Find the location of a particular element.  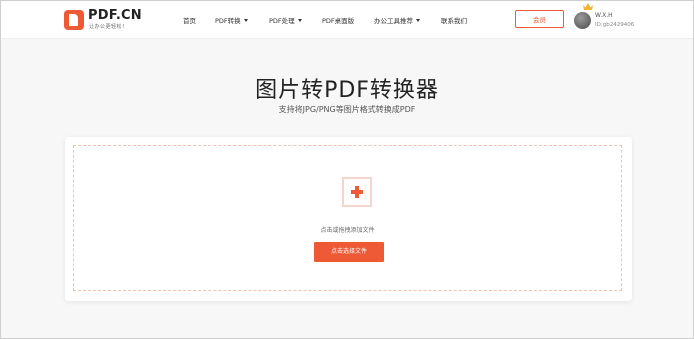

brand-logo: PDF.CN 让办公更轻松！ is located at coordinates (104, 19).